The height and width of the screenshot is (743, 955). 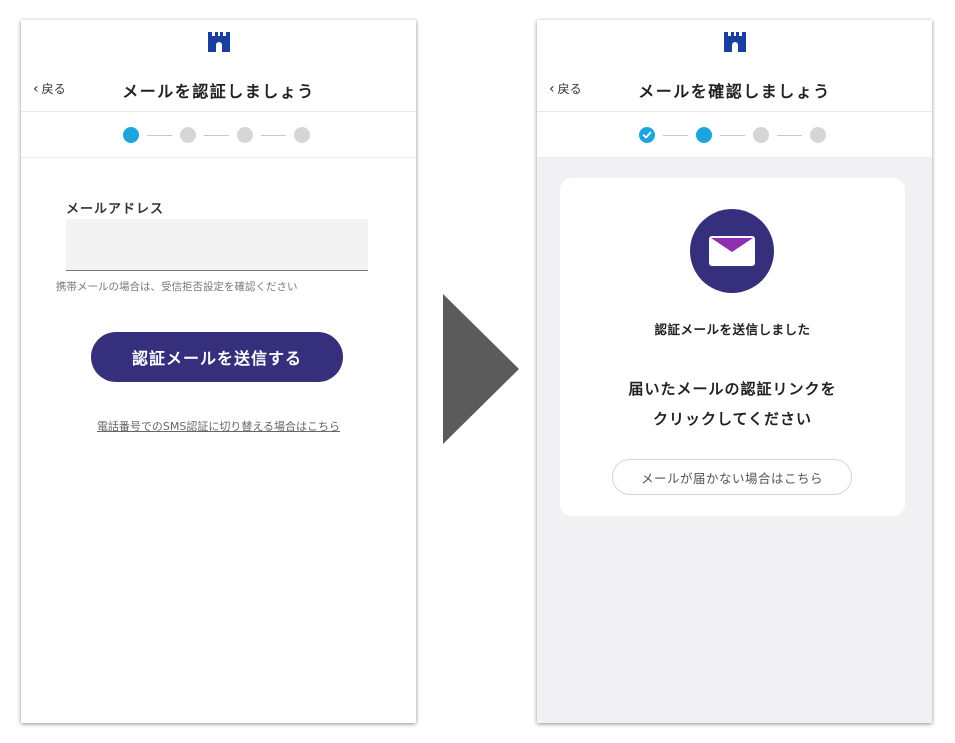 I want to click on email-input, so click(x=217, y=245).